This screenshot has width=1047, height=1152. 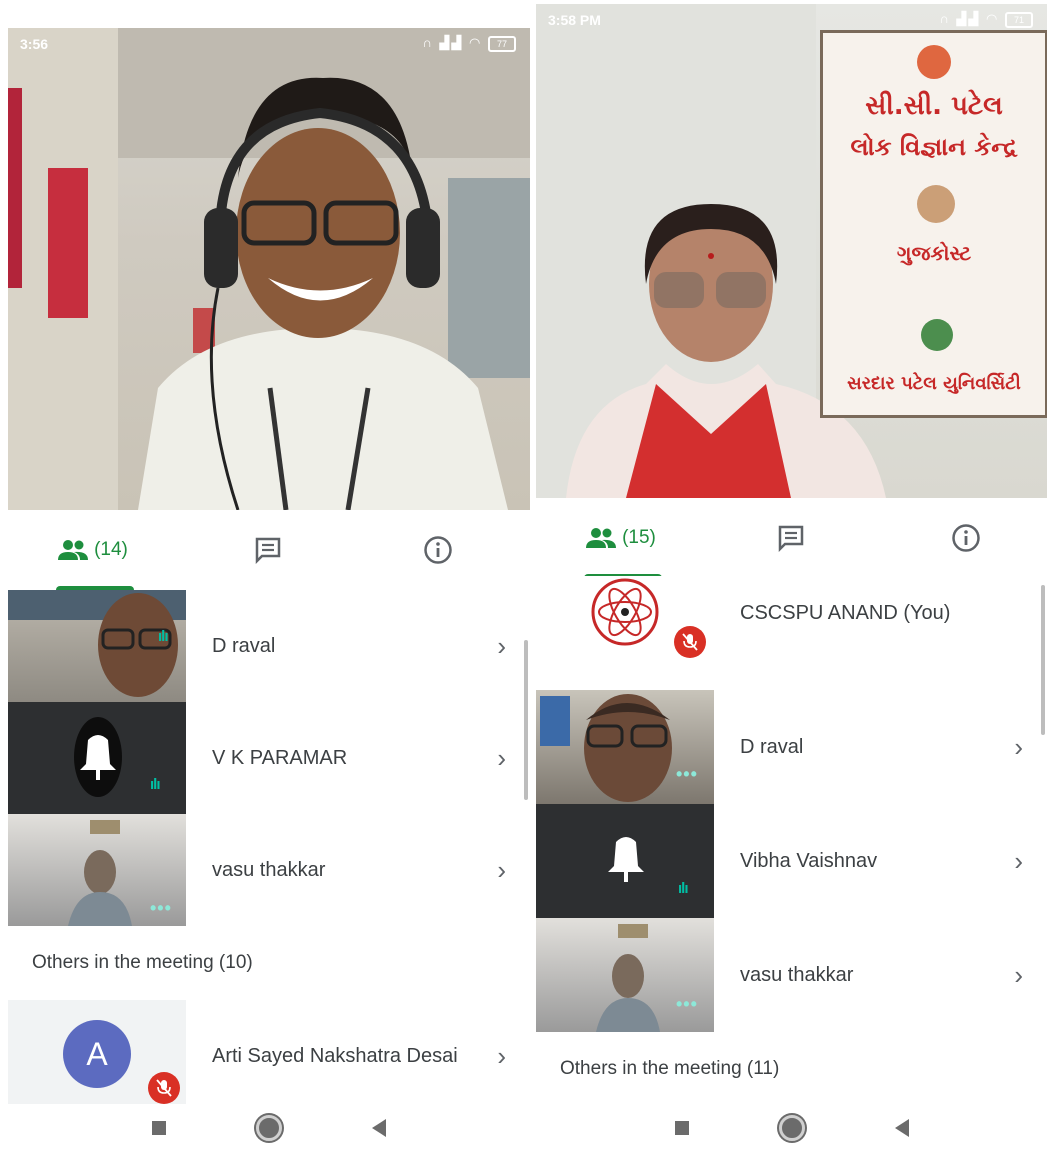 What do you see at coordinates (269, 47) in the screenshot?
I see `status-bar: 3:56 ∩ ▟▟ ◠ 77` at bounding box center [269, 47].